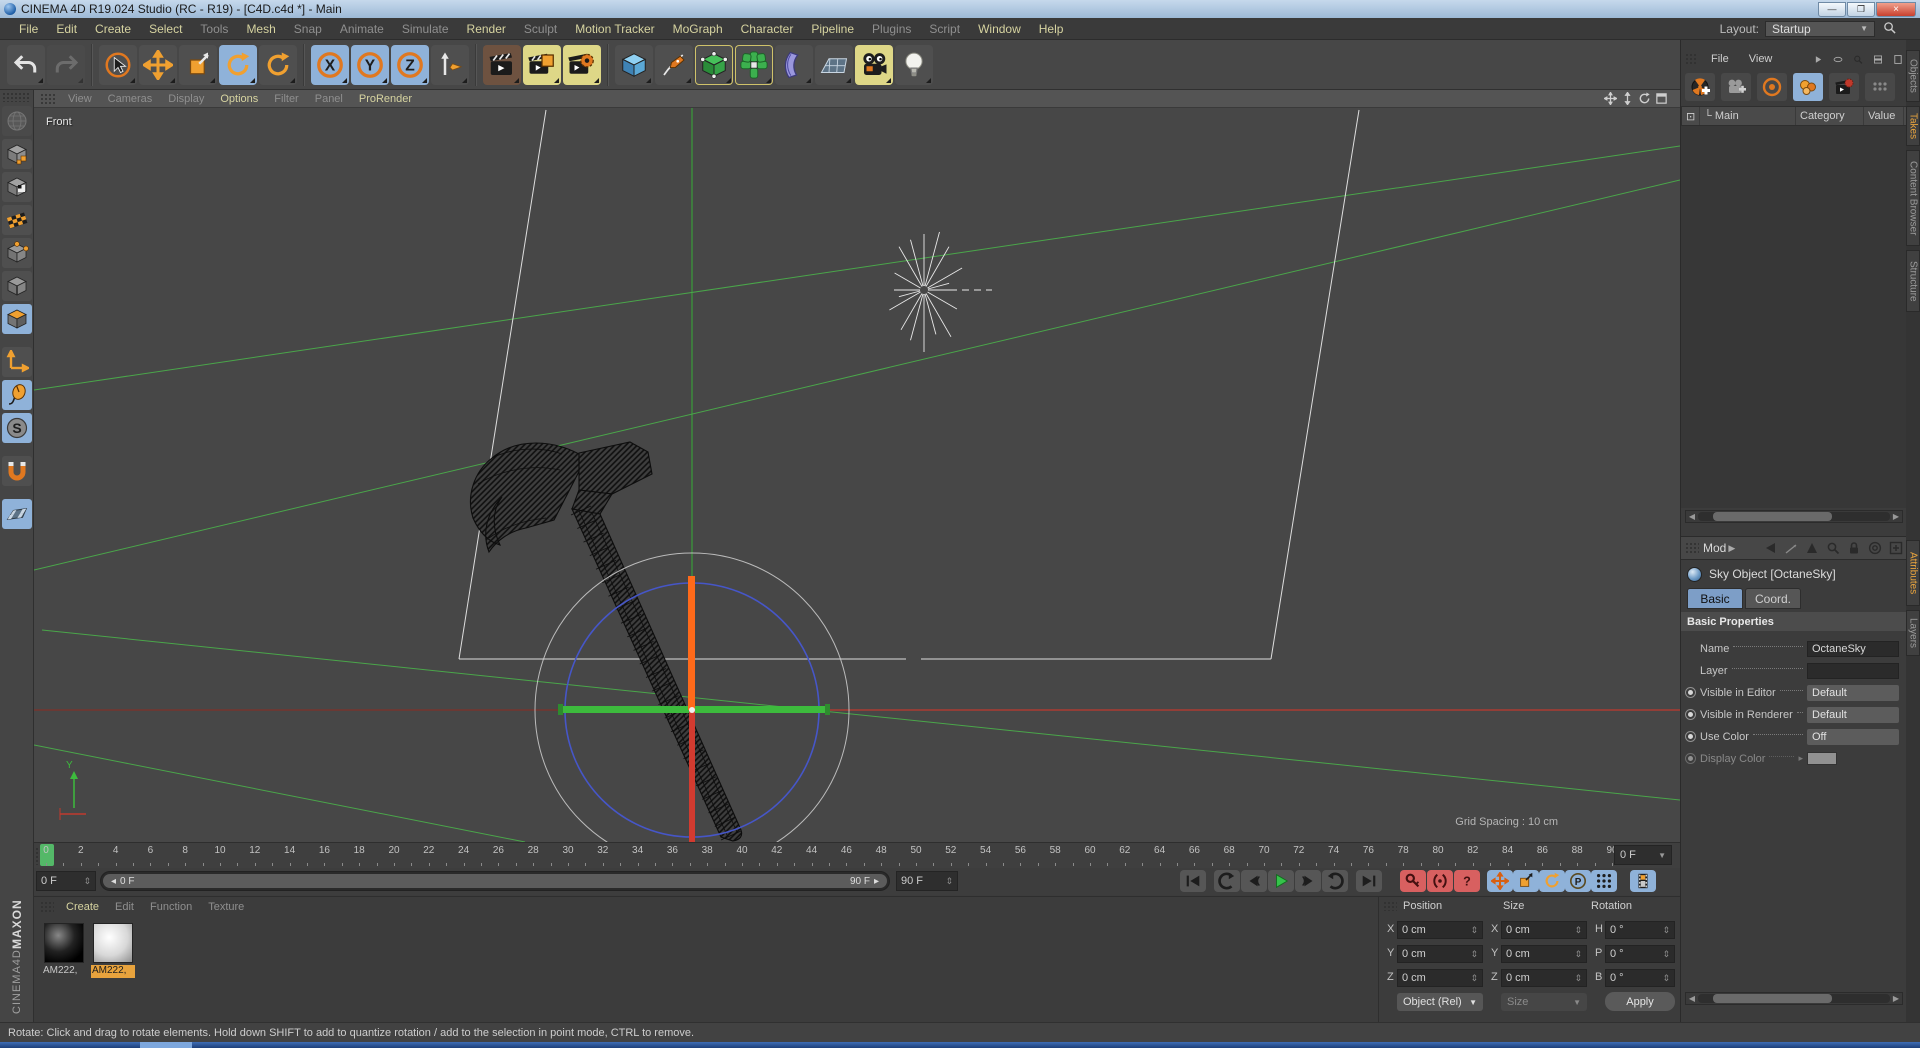 The width and height of the screenshot is (1920, 1048). Describe the element at coordinates (1854, 548) in the screenshot. I see `lock-icon` at that location.